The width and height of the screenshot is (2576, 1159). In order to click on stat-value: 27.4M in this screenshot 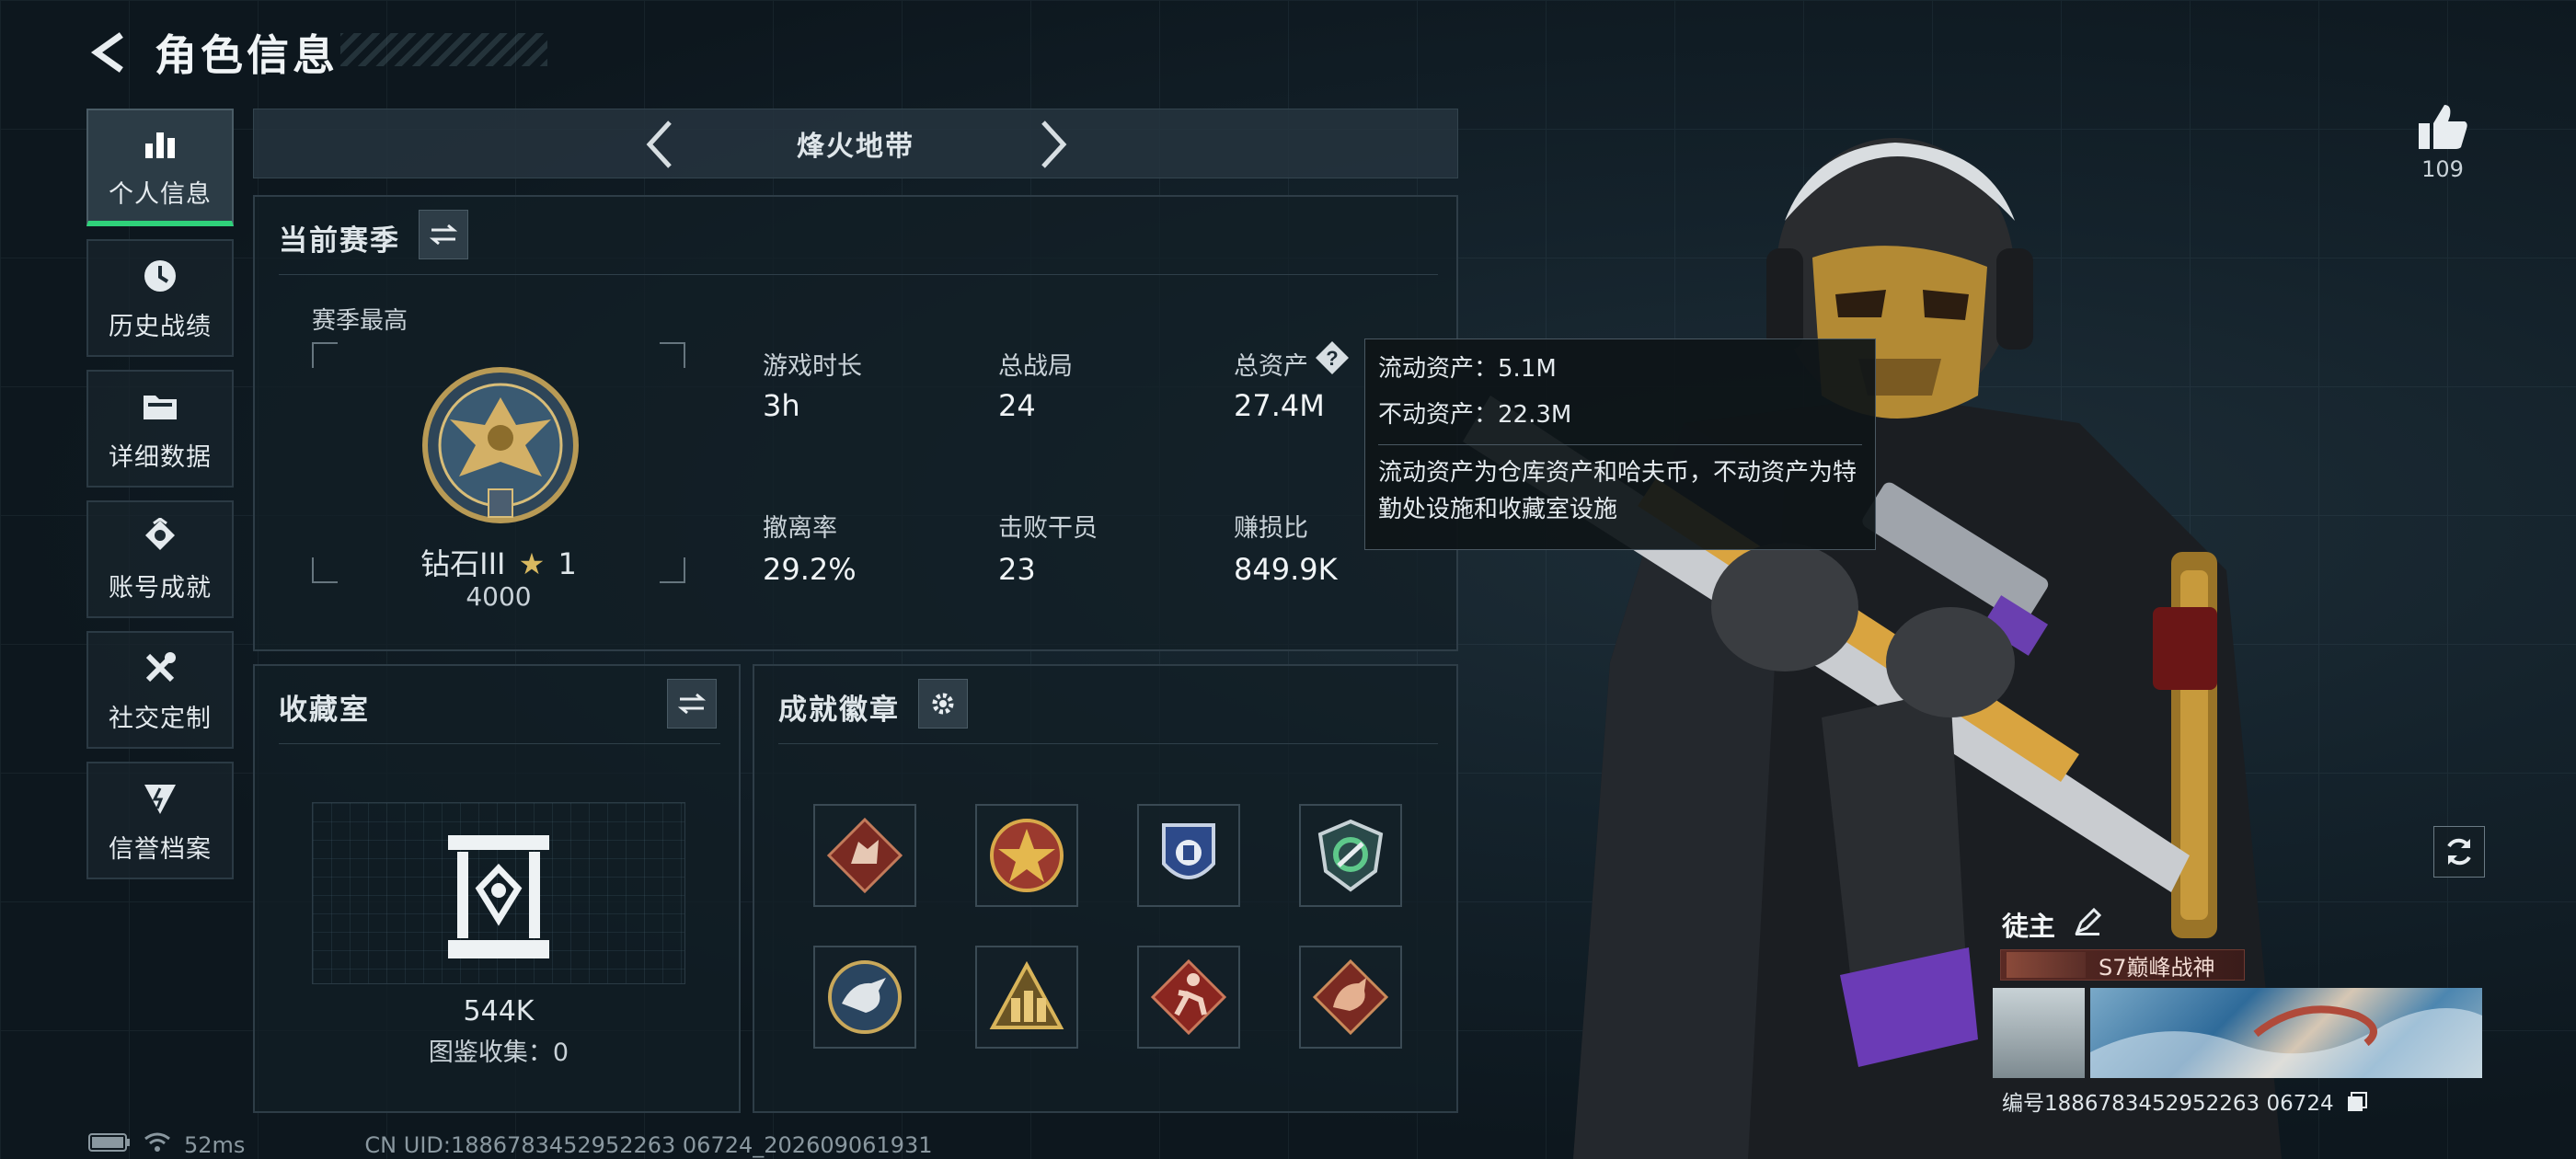, I will do `click(1279, 405)`.